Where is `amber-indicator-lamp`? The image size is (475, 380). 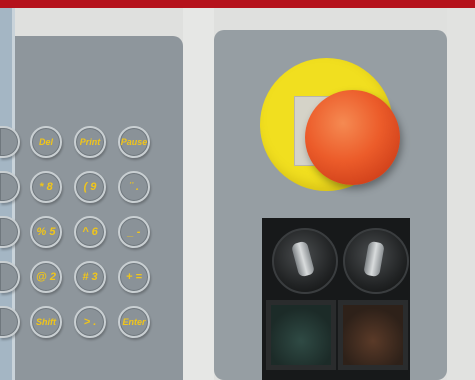
amber-indicator-lamp is located at coordinates (373, 335).